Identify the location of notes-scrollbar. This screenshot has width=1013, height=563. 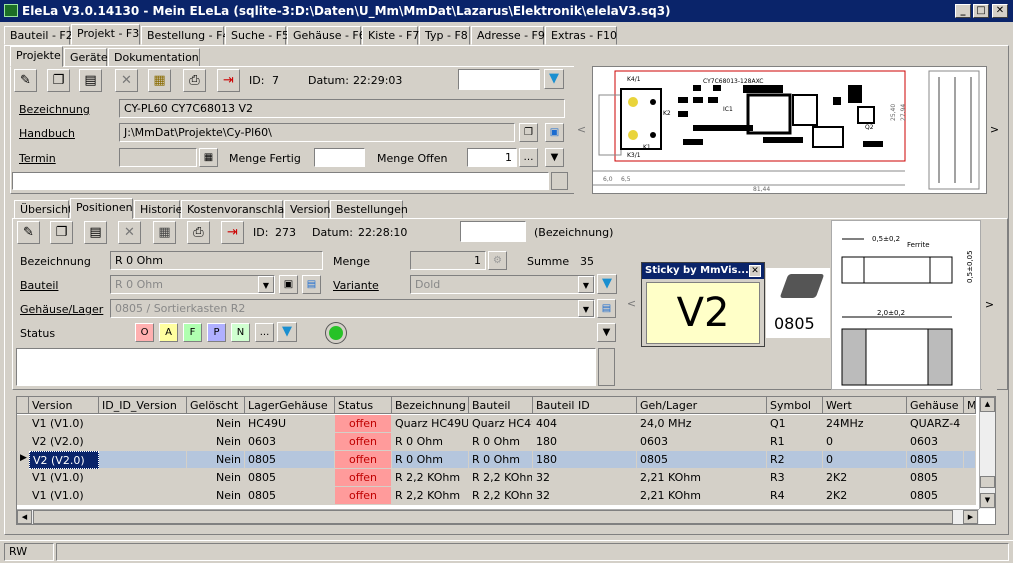
(559, 181).